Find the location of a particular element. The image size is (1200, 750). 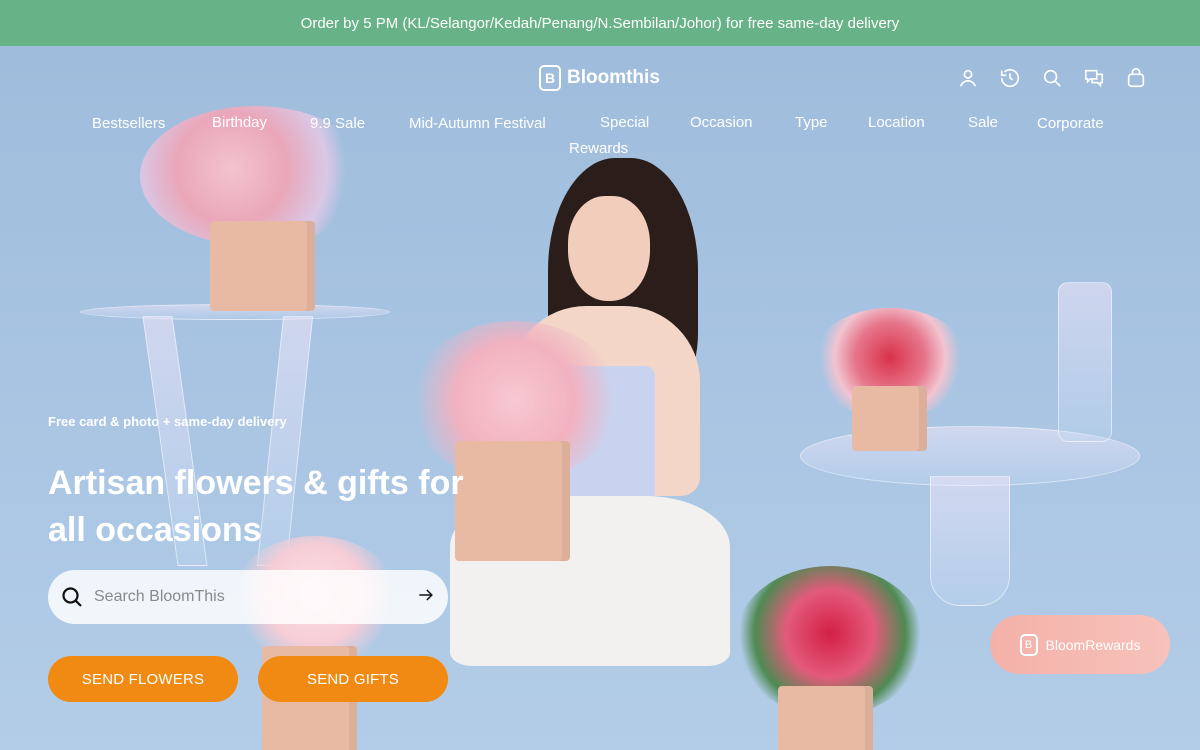

nav-item-birthday: Birthday is located at coordinates (239, 122).